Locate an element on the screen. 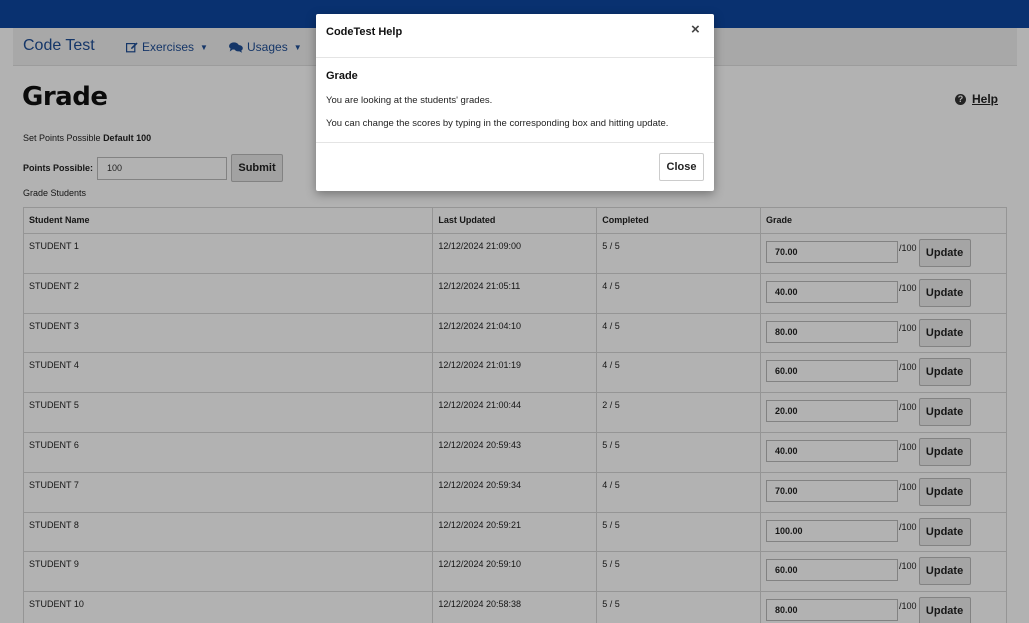  modal-heading: Grade is located at coordinates (342, 76).